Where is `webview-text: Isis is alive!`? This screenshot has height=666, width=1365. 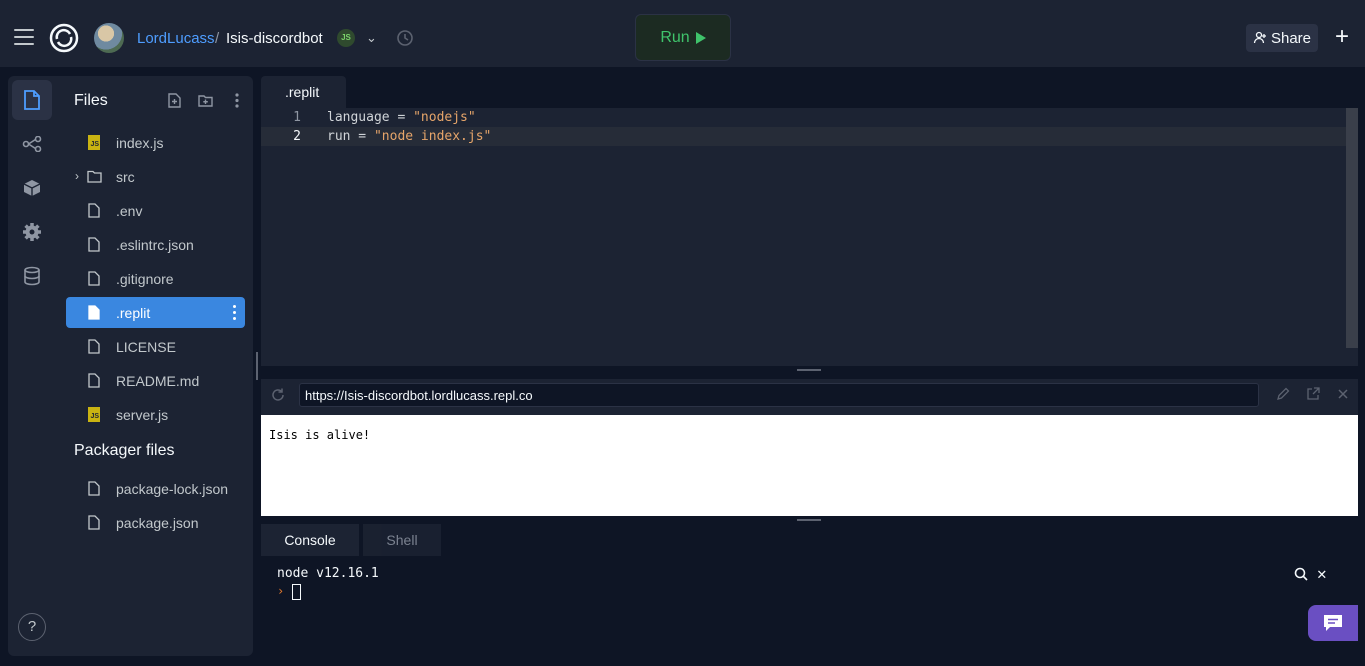
webview-text: Isis is alive! is located at coordinates (320, 435).